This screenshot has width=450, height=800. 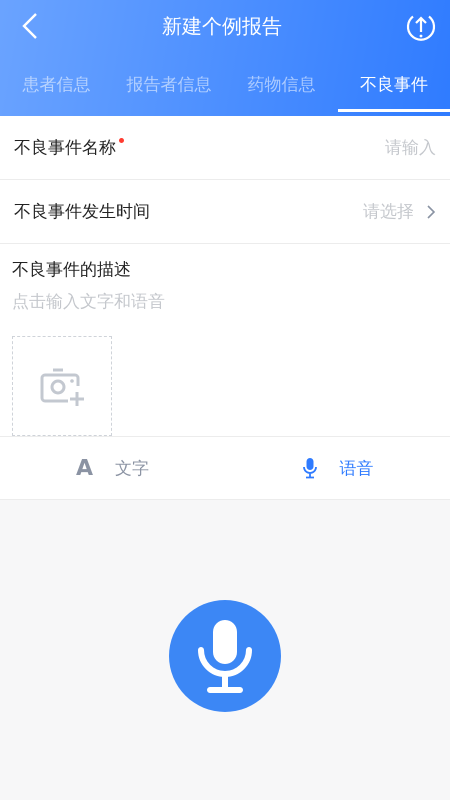 I want to click on chevron-right-icon, so click(x=431, y=212).